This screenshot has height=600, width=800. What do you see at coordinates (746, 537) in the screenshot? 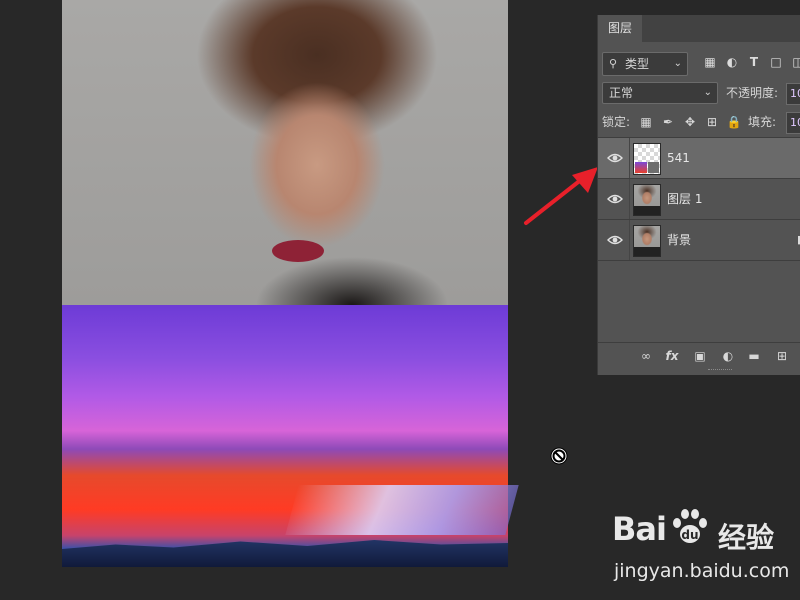
I see `watermark-brand-suffix: 经验` at bounding box center [746, 537].